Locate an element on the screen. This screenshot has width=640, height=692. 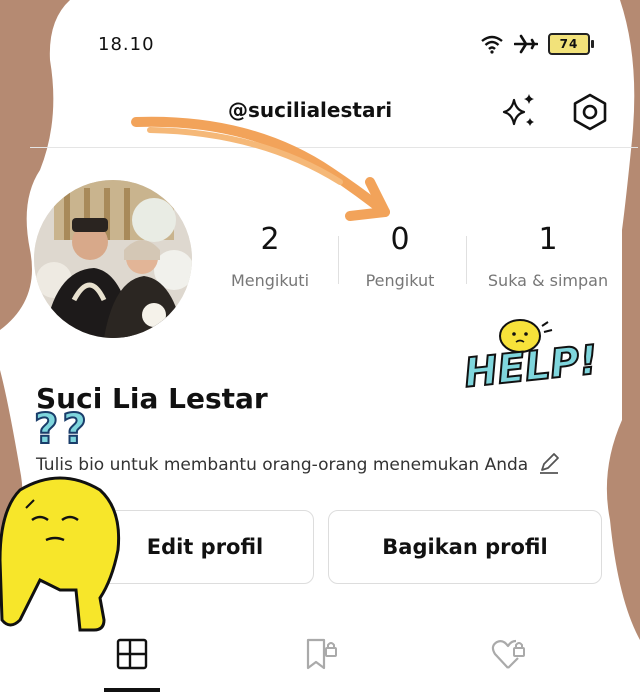
clock: 18.10 is located at coordinates (126, 44).